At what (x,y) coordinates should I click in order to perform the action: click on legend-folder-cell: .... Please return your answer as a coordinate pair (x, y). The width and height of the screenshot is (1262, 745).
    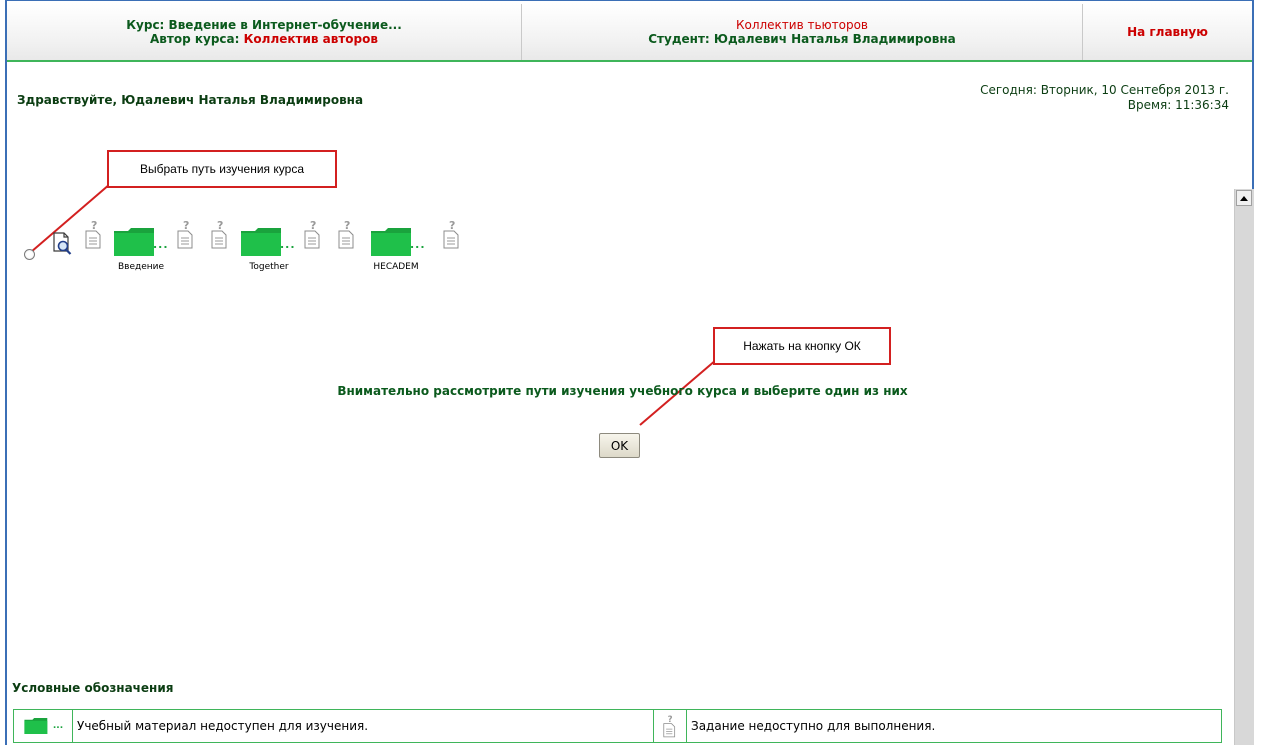
    Looking at the image, I should click on (43, 726).